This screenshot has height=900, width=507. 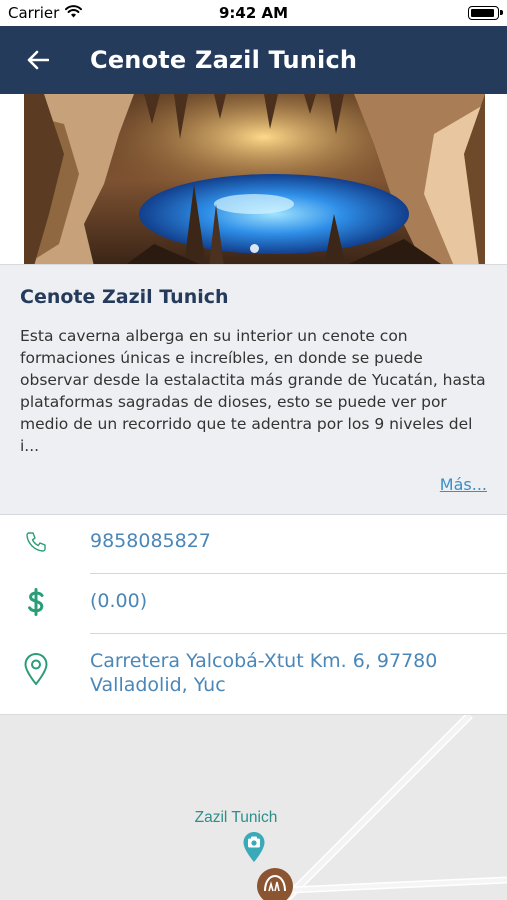 I want to click on phone-number: 9858085827, so click(x=150, y=541).